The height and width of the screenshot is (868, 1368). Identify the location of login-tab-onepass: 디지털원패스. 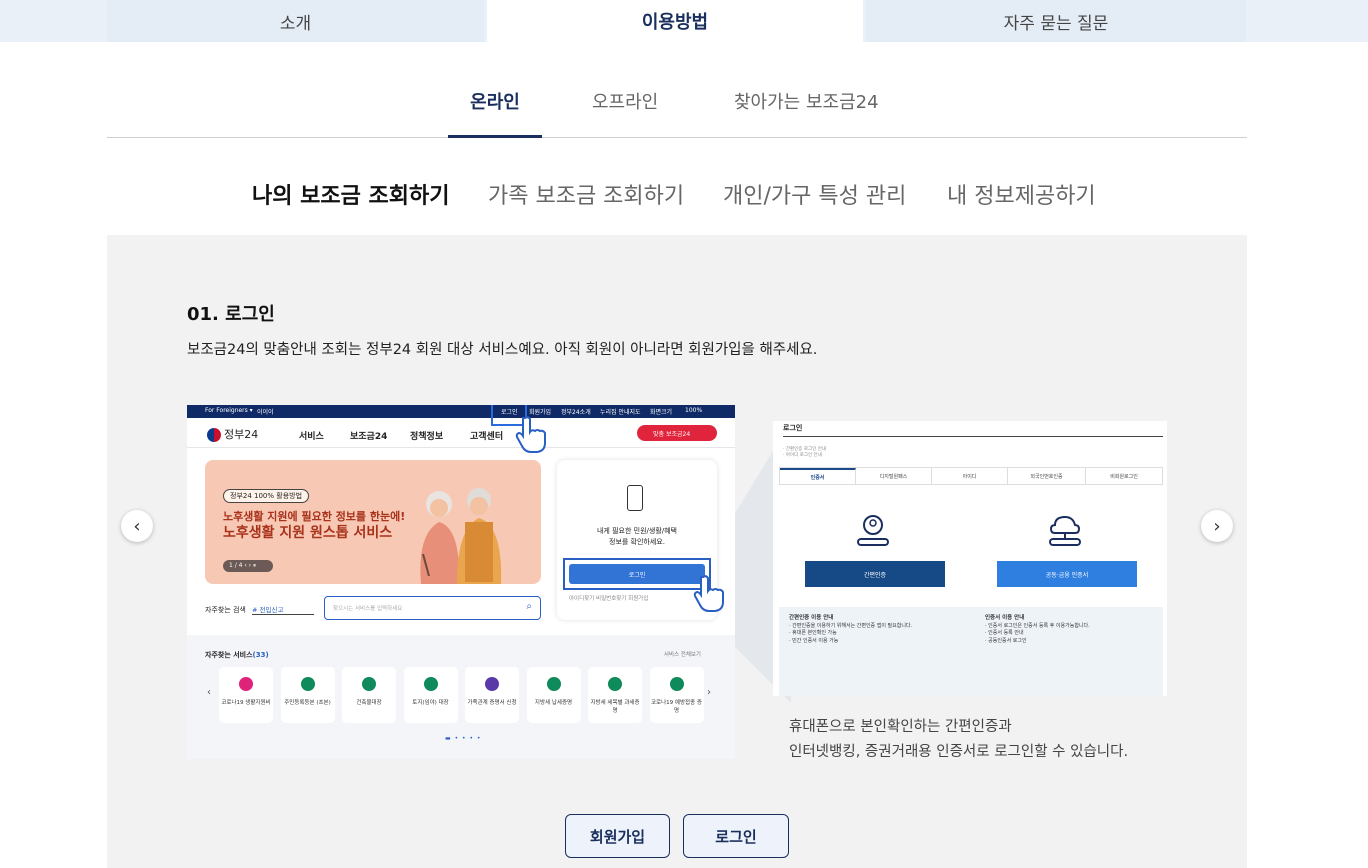
(894, 476).